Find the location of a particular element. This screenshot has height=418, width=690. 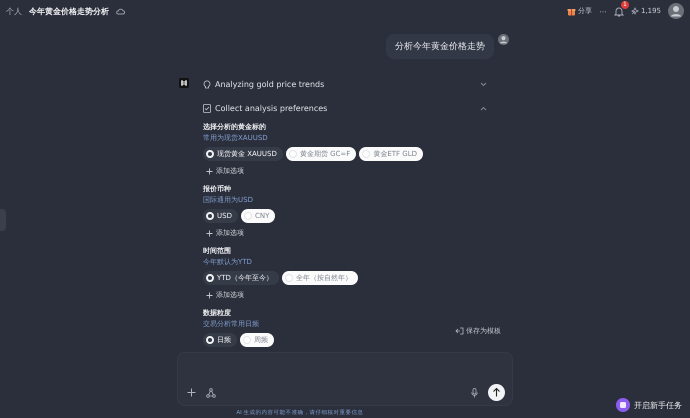

step-header: Analyzing gold price trends is located at coordinates (345, 84).